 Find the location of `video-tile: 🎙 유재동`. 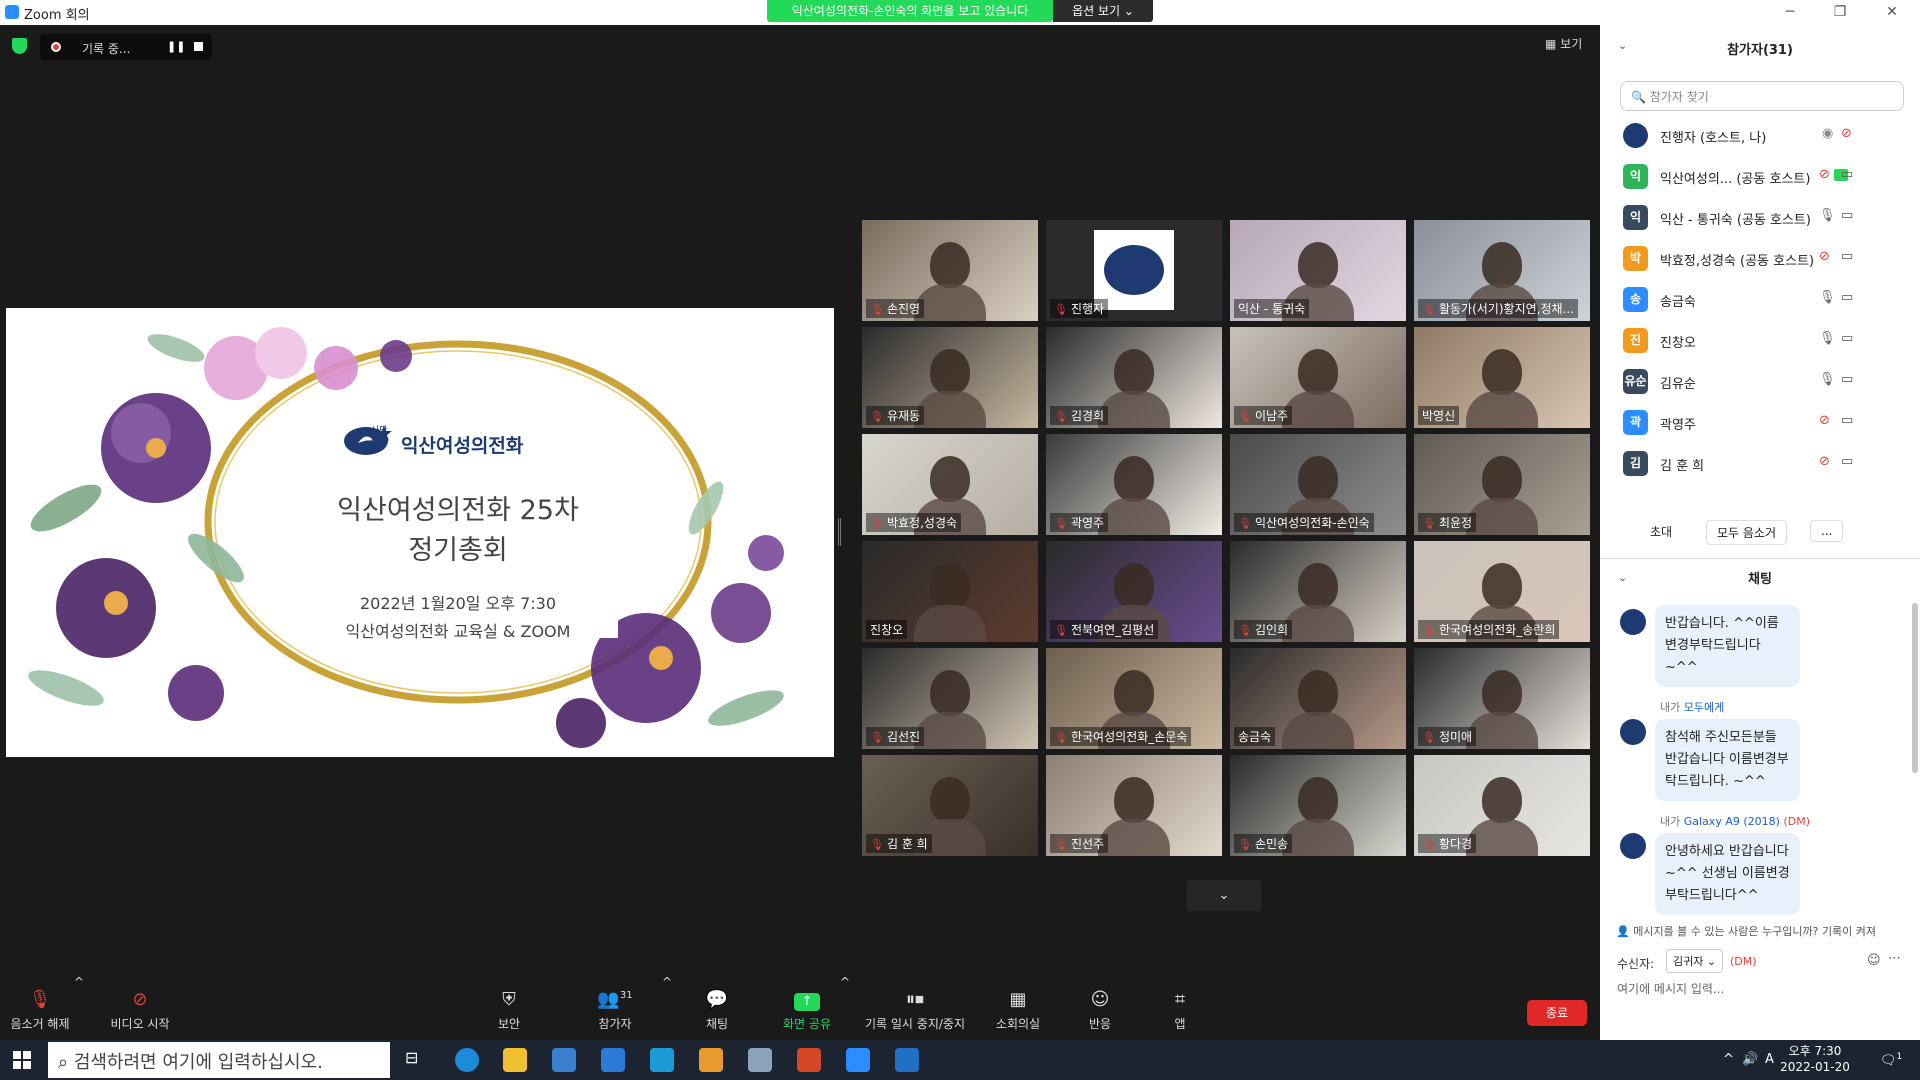

video-tile: 🎙 유재동 is located at coordinates (950, 377).